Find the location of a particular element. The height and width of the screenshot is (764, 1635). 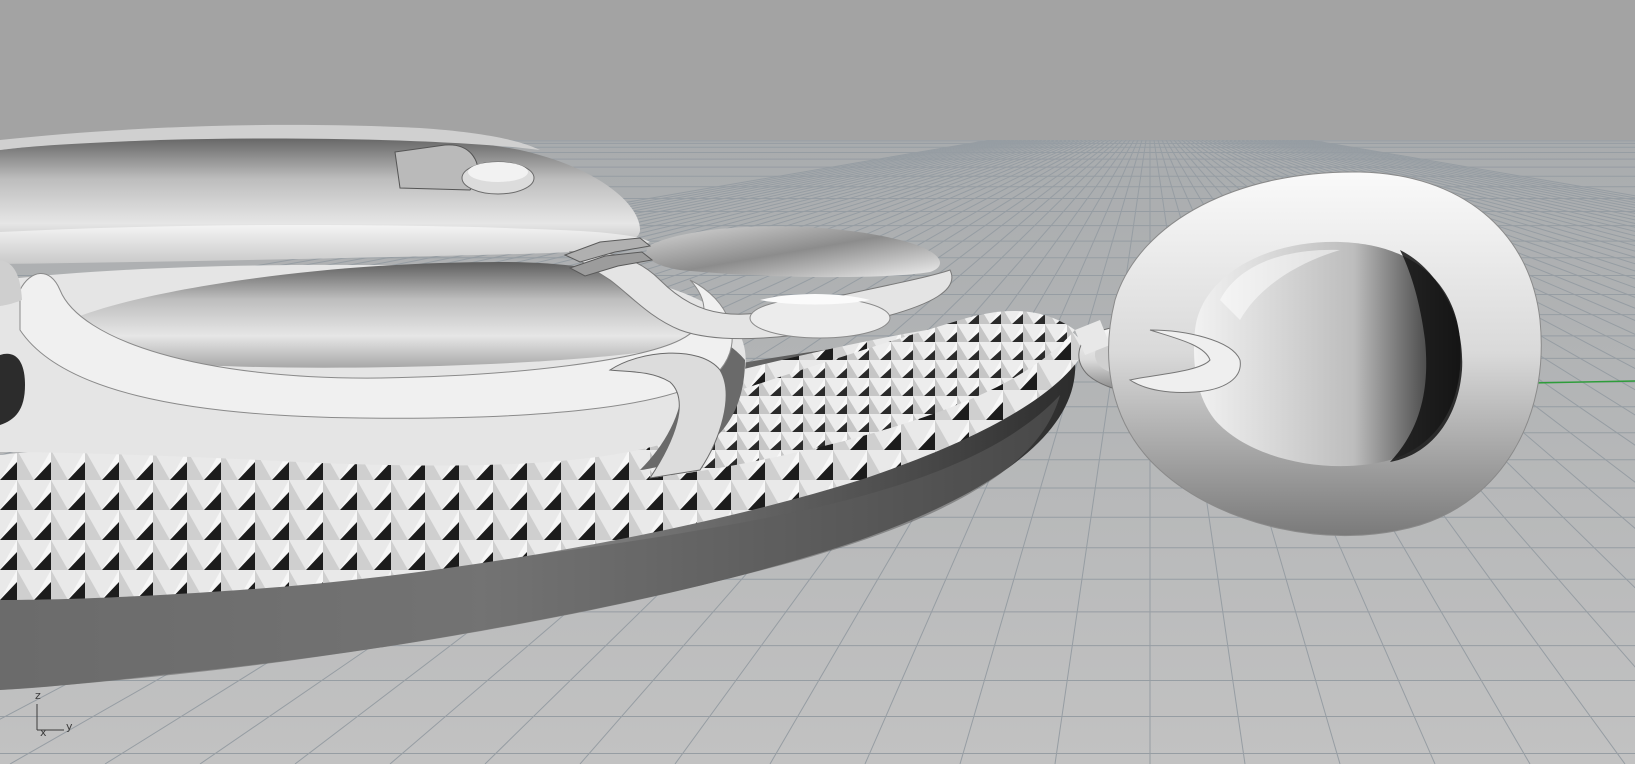

axis-label-y: y is located at coordinates (69, 726).